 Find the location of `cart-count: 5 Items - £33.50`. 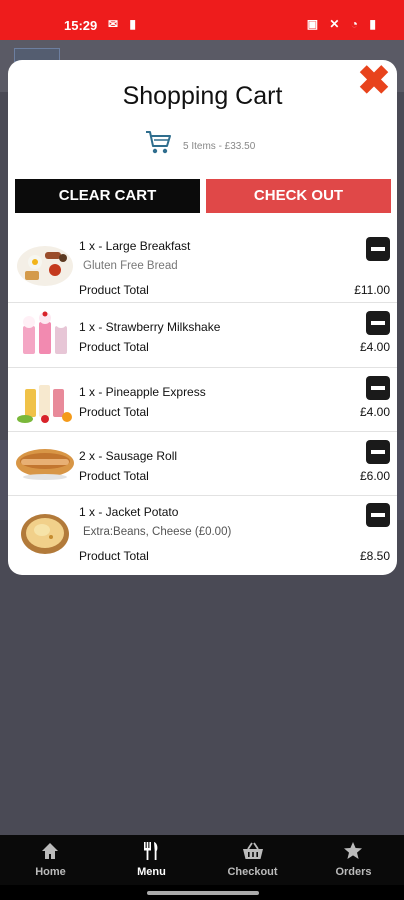

cart-count: 5 Items - £33.50 is located at coordinates (219, 146).